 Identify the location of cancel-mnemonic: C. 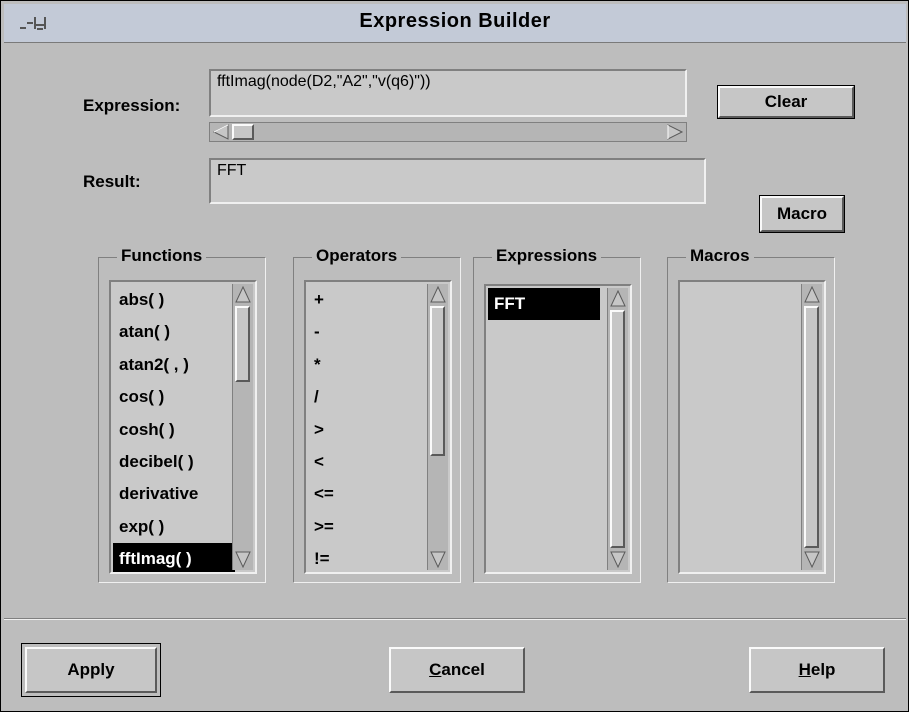
(435, 669).